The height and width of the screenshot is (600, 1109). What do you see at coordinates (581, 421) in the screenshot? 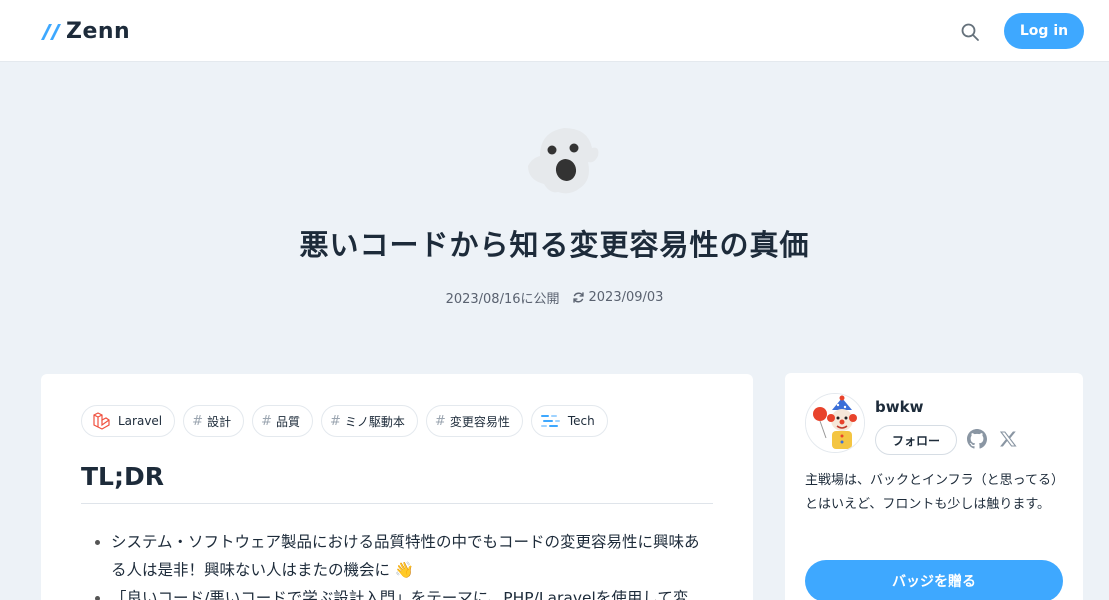
I see `topic-label: Tech` at bounding box center [581, 421].